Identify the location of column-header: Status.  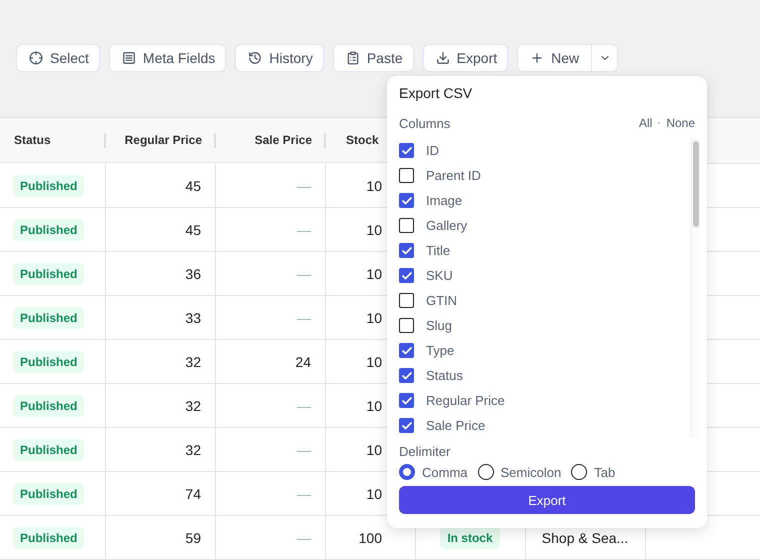
(53, 140).